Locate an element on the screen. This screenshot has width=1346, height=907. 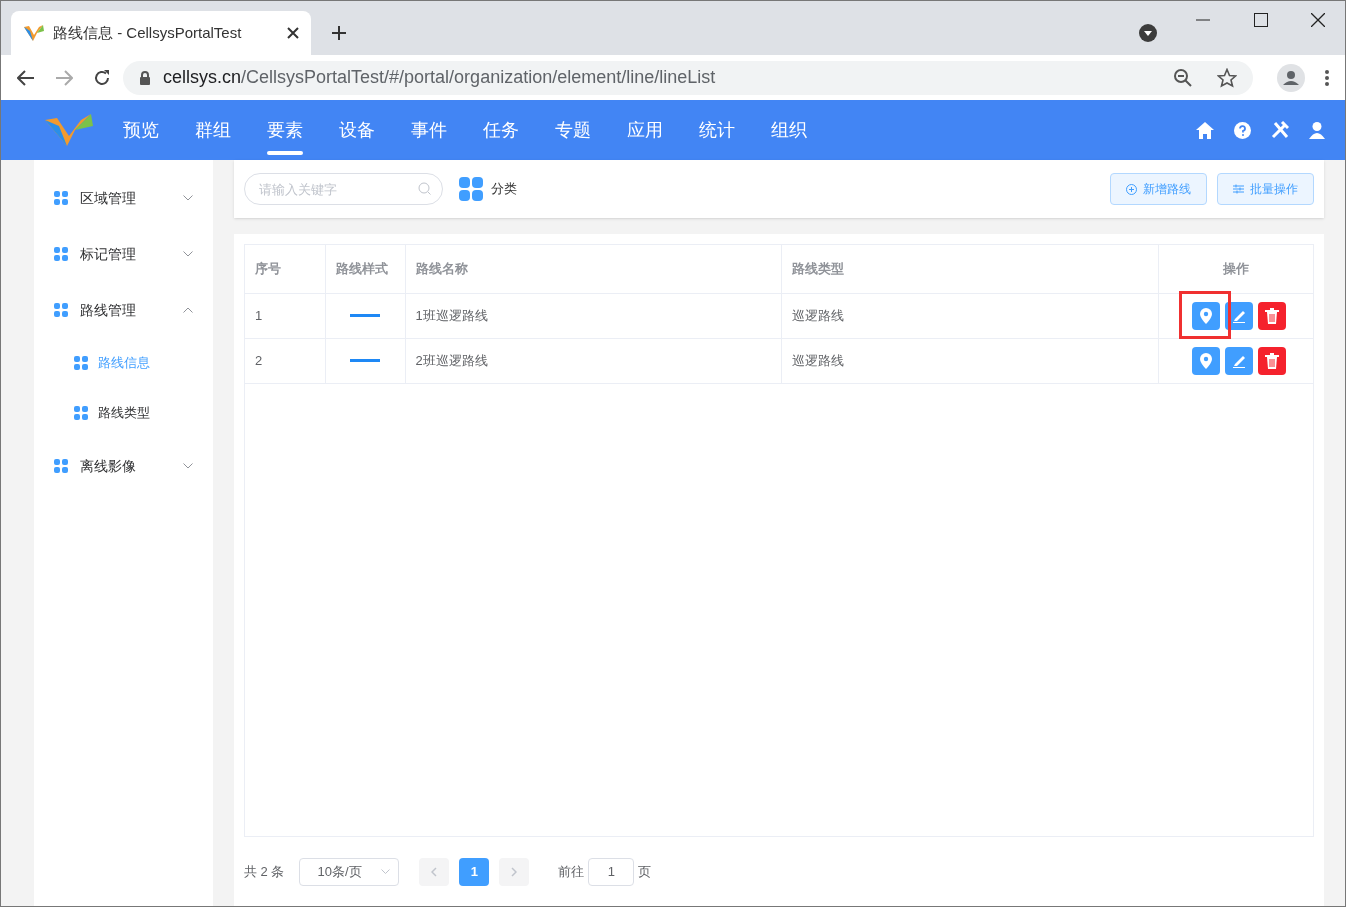
search-field: 请输入关键字 is located at coordinates (343, 189).